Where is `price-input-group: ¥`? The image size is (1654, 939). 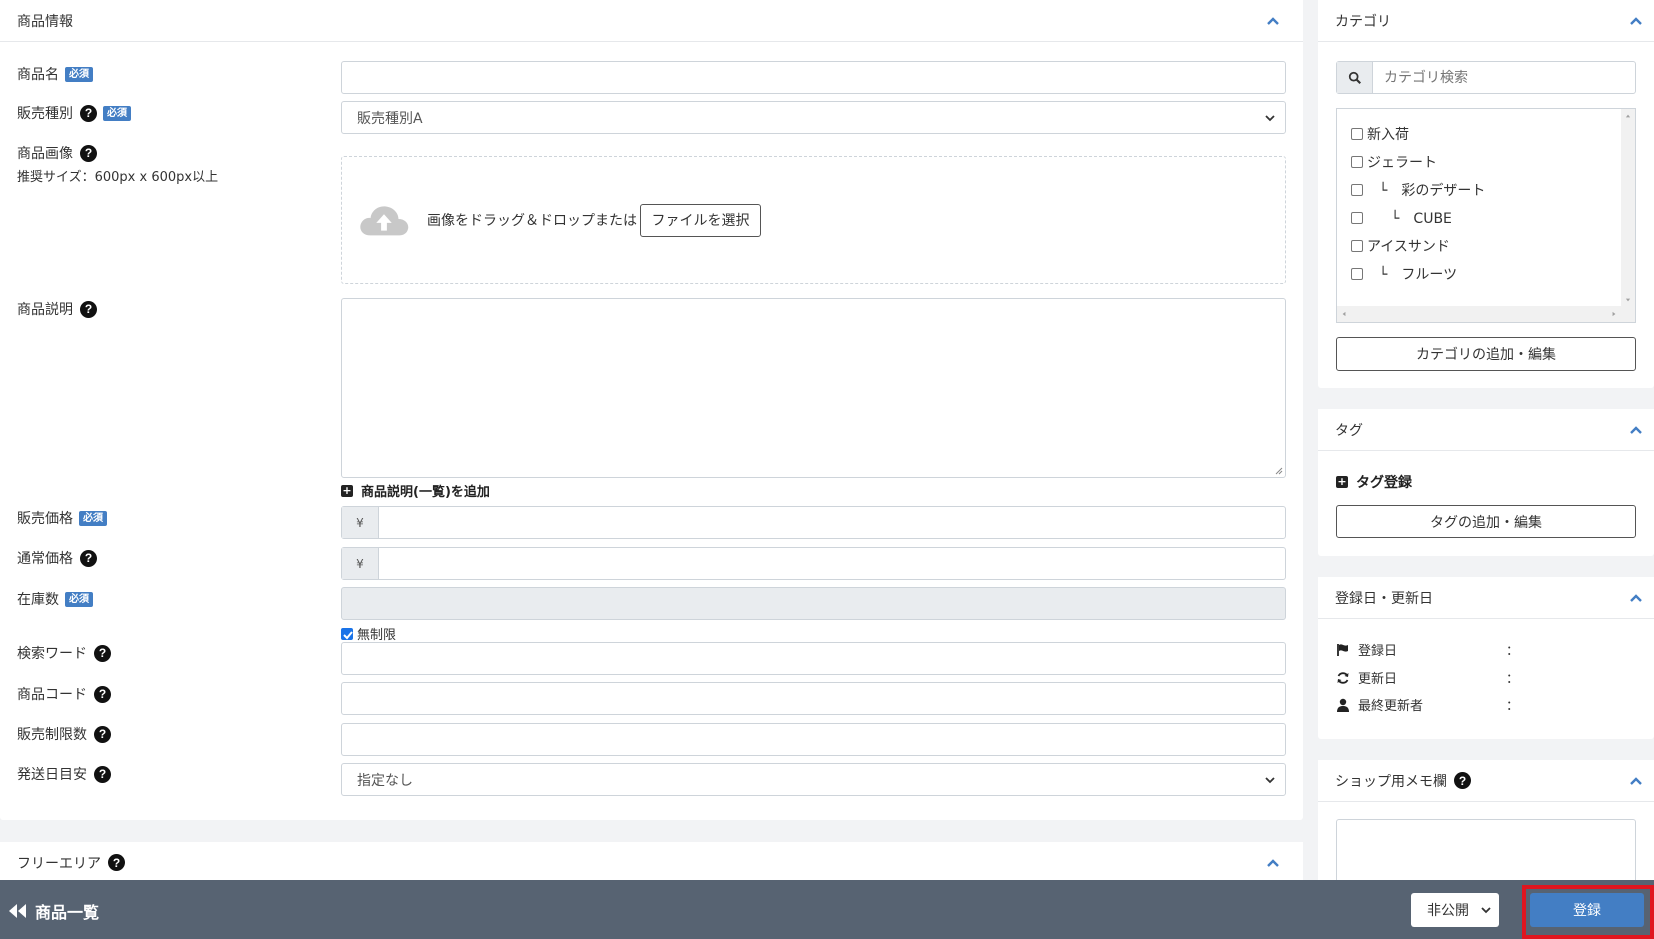
price-input-group: ¥ is located at coordinates (813, 522).